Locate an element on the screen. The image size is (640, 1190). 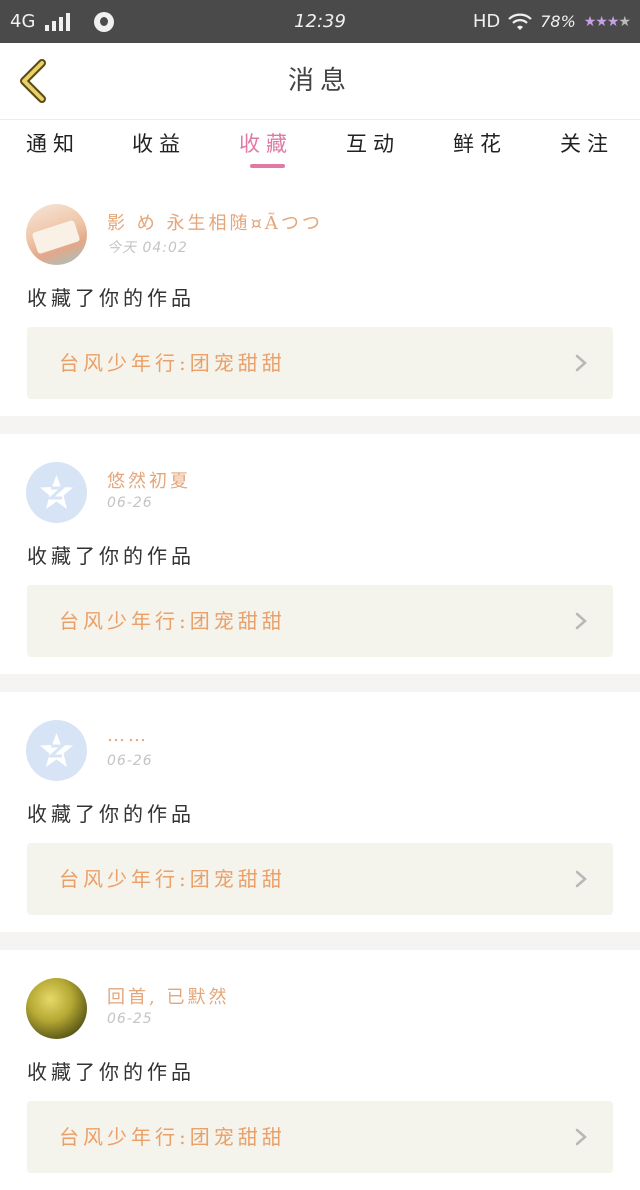
message-time: 06-25 is located at coordinates (130, 1019).